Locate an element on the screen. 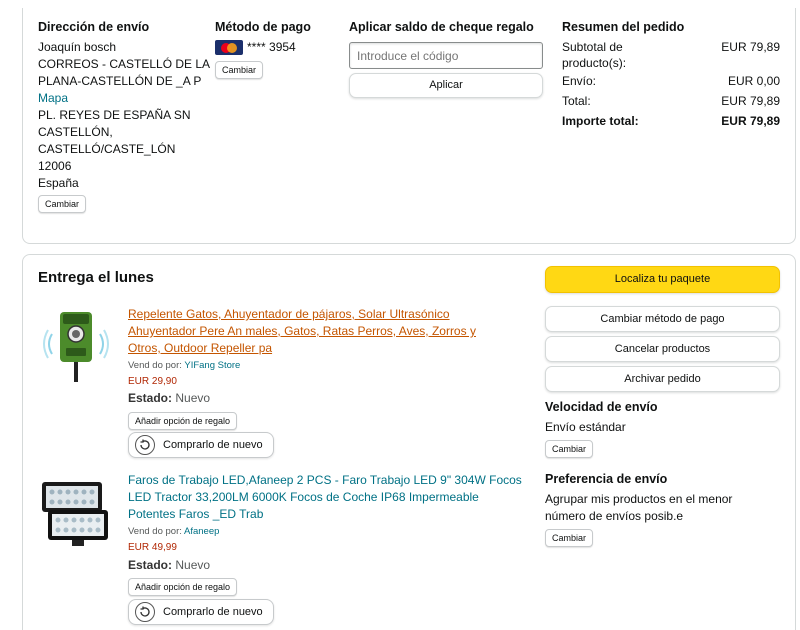 The image size is (800, 630). track-package-button: Localiza tu paquete is located at coordinates (662, 279).